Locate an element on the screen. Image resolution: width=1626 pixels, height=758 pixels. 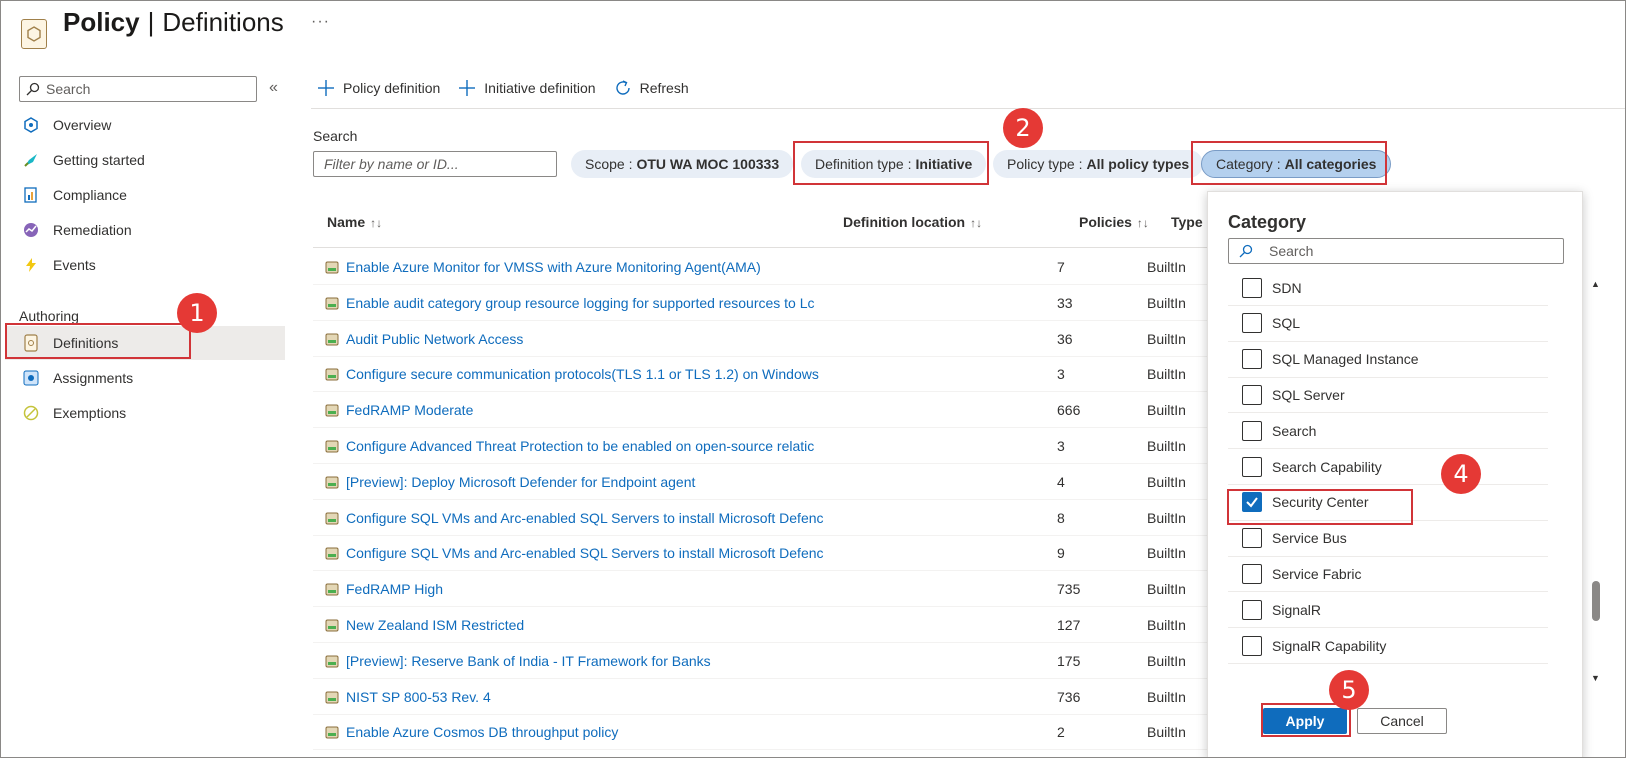
sidebar-item-compliance: Compliance is located at coordinates (155, 195).